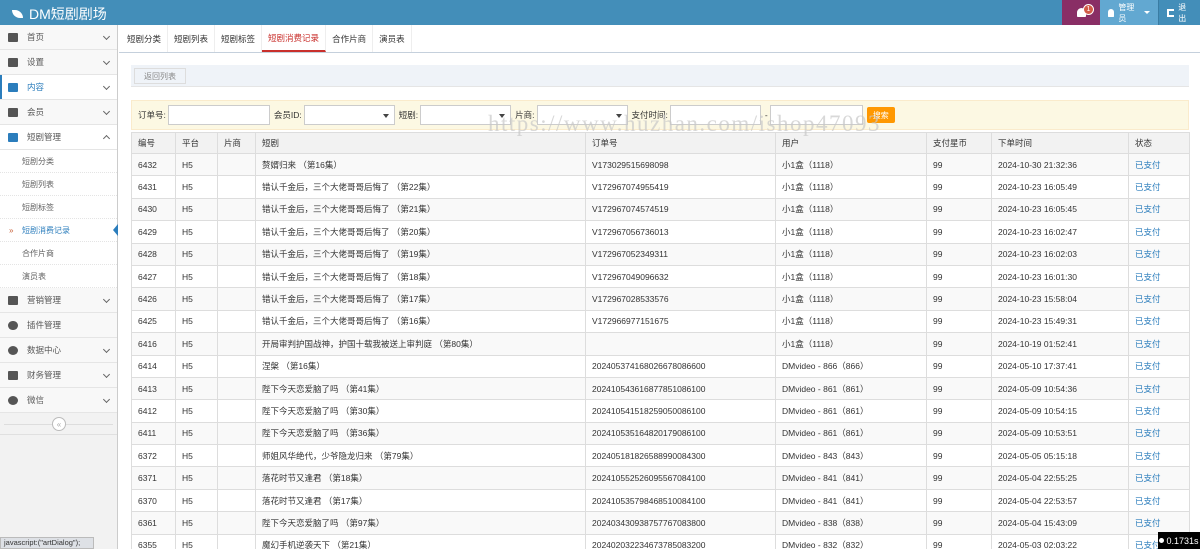  What do you see at coordinates (145, 38) in the screenshot?
I see `tab-drama-category: 短剧分类` at bounding box center [145, 38].